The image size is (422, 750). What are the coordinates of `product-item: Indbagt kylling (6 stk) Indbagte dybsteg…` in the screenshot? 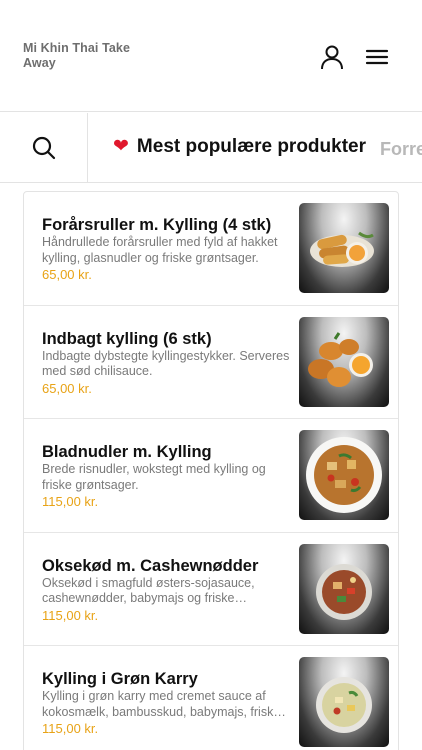 It's located at (211, 362).